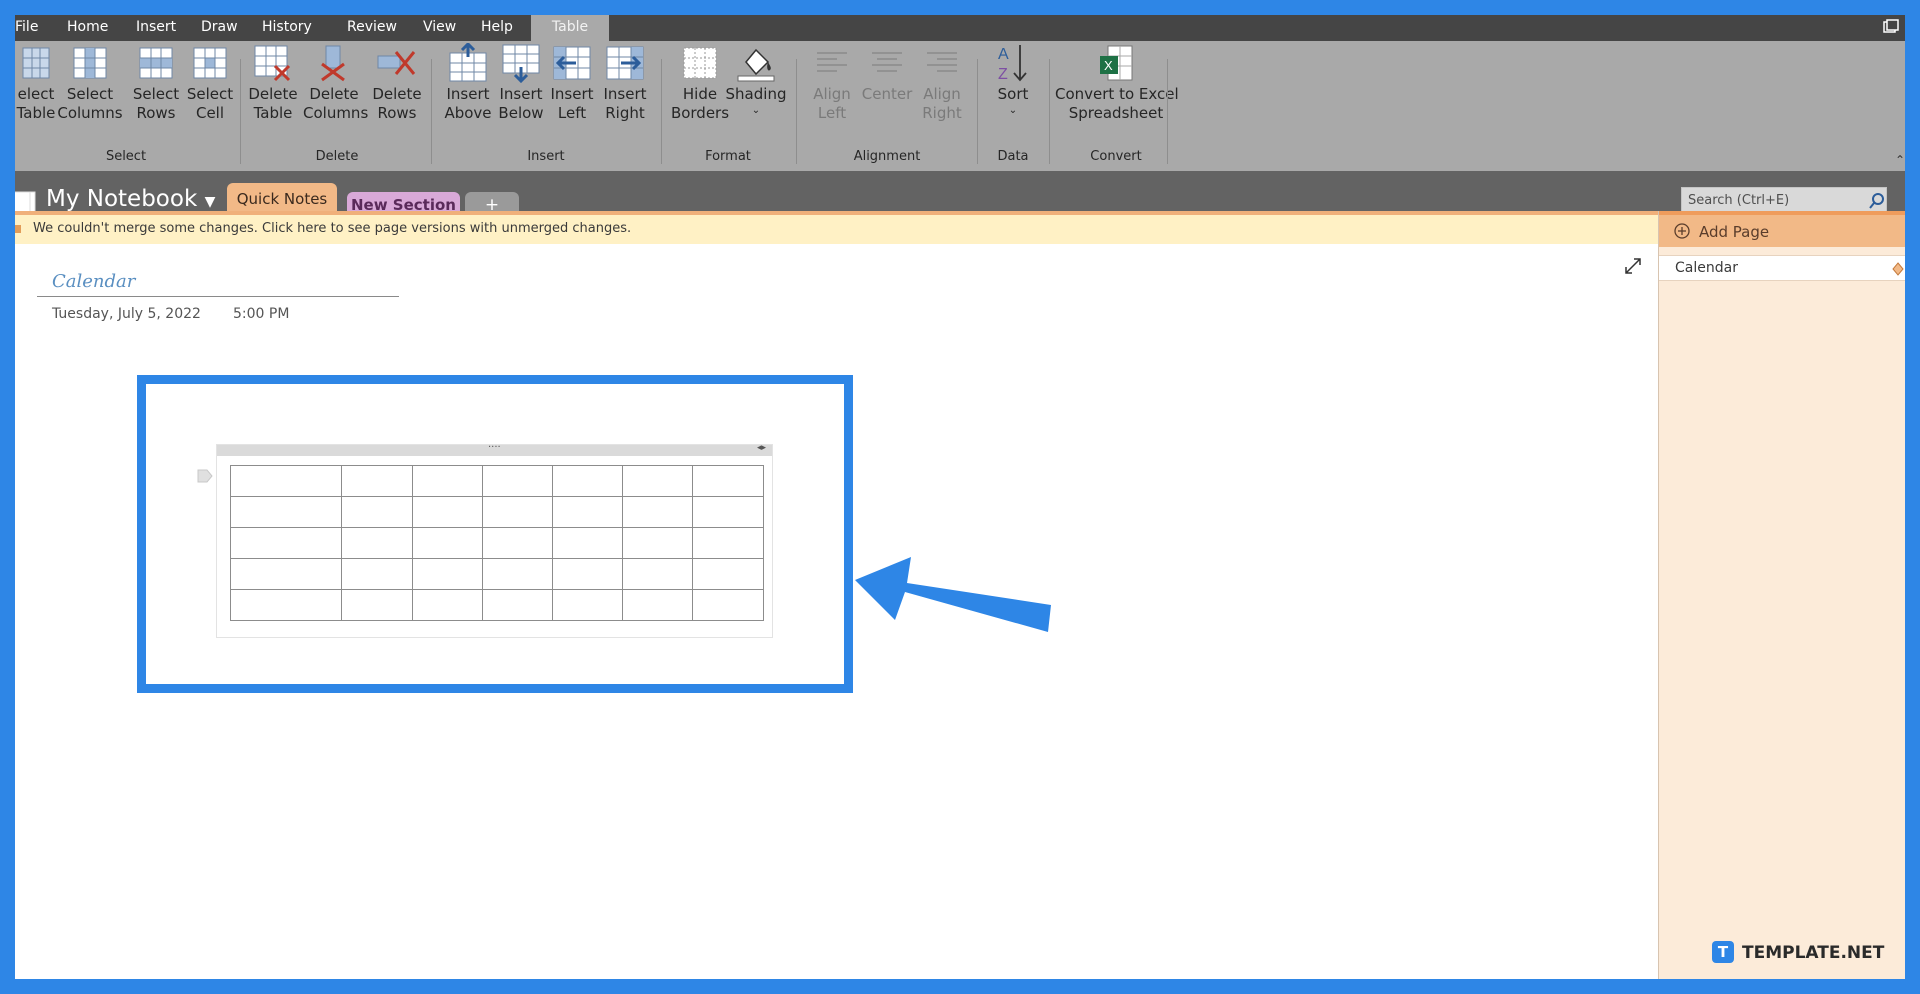 The image size is (1920, 994). Describe the element at coordinates (287, 28) in the screenshot. I see `menu-history: History` at that location.